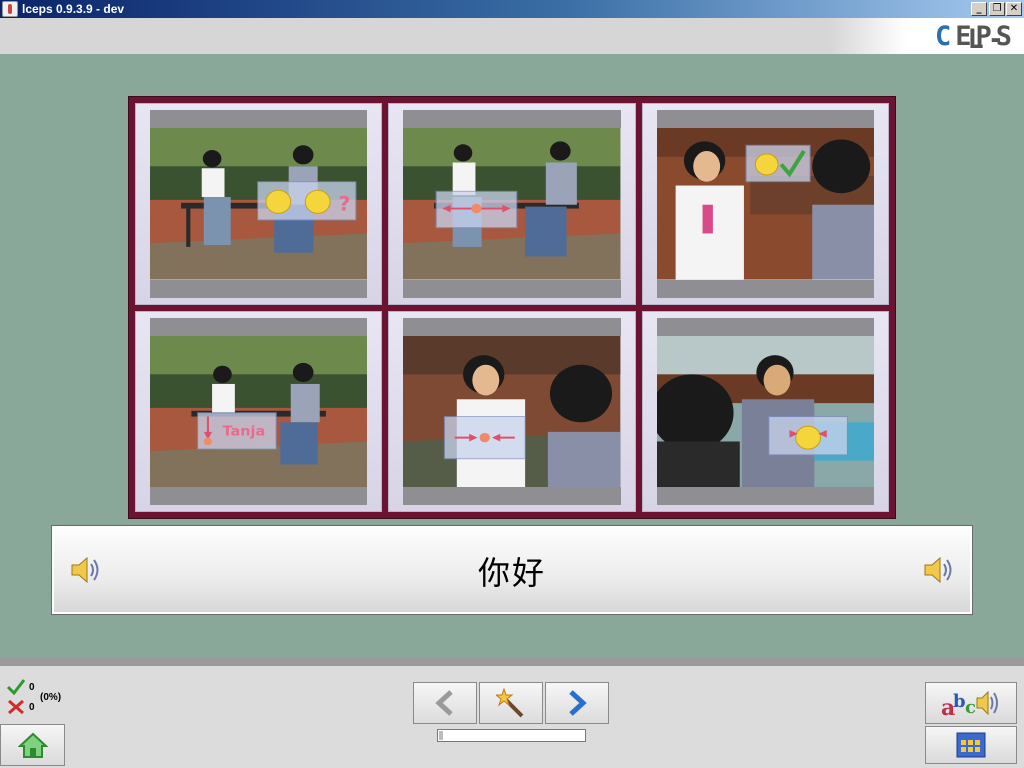  Describe the element at coordinates (511, 735) in the screenshot. I see `progress-bar` at that location.